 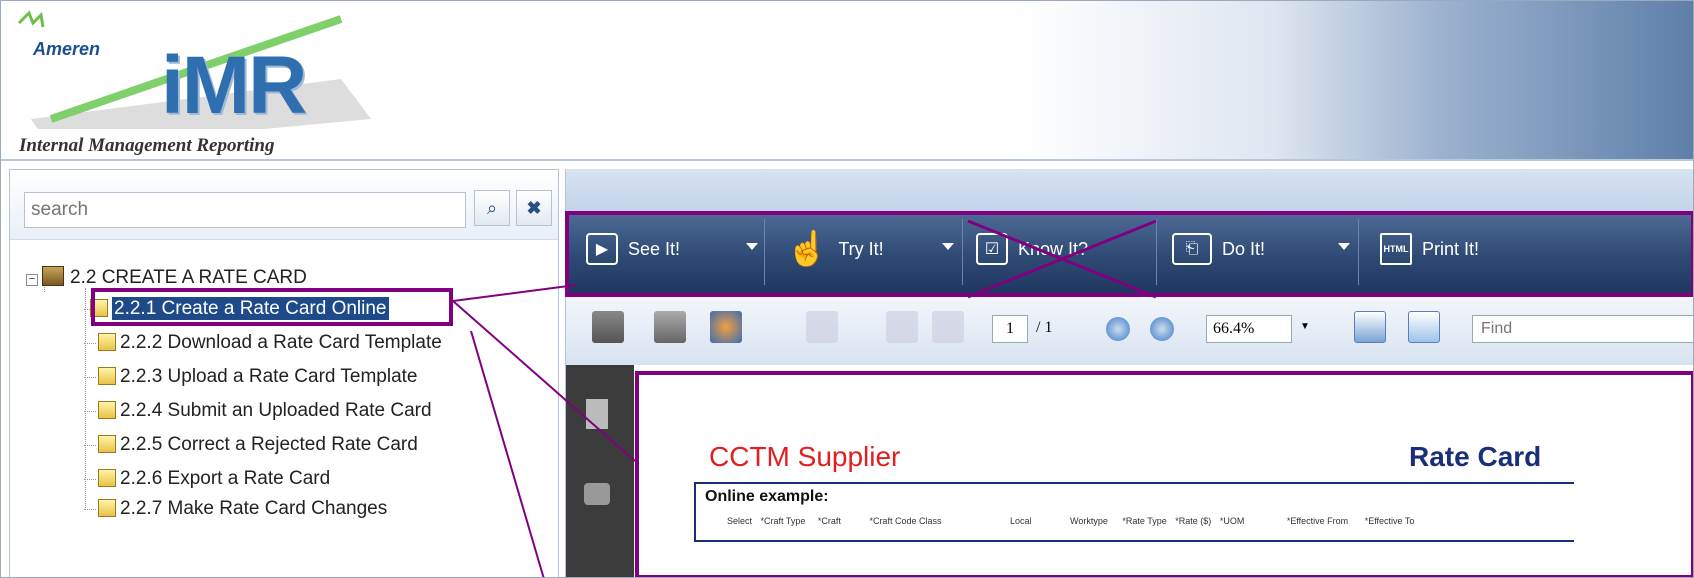 I want to click on callout-line-toolbar, so click(x=514, y=293).